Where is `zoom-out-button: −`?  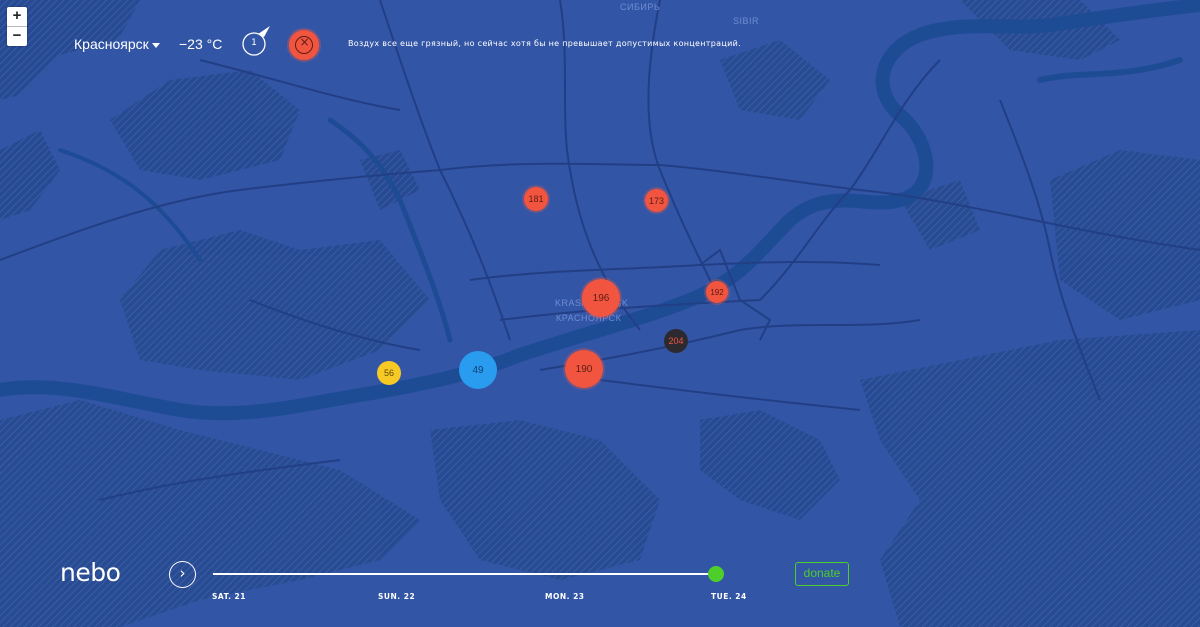 zoom-out-button: − is located at coordinates (17, 36).